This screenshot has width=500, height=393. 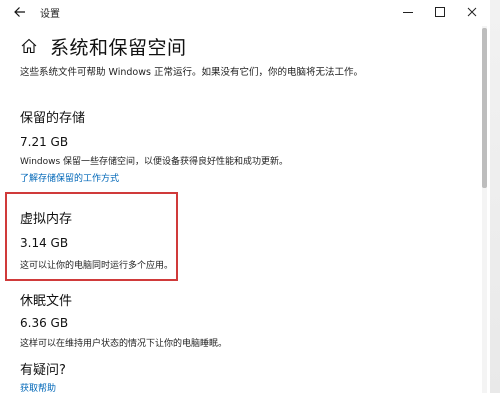 I want to click on reserved-storage-link: 了解存储保留的工作方式, so click(x=69, y=177).